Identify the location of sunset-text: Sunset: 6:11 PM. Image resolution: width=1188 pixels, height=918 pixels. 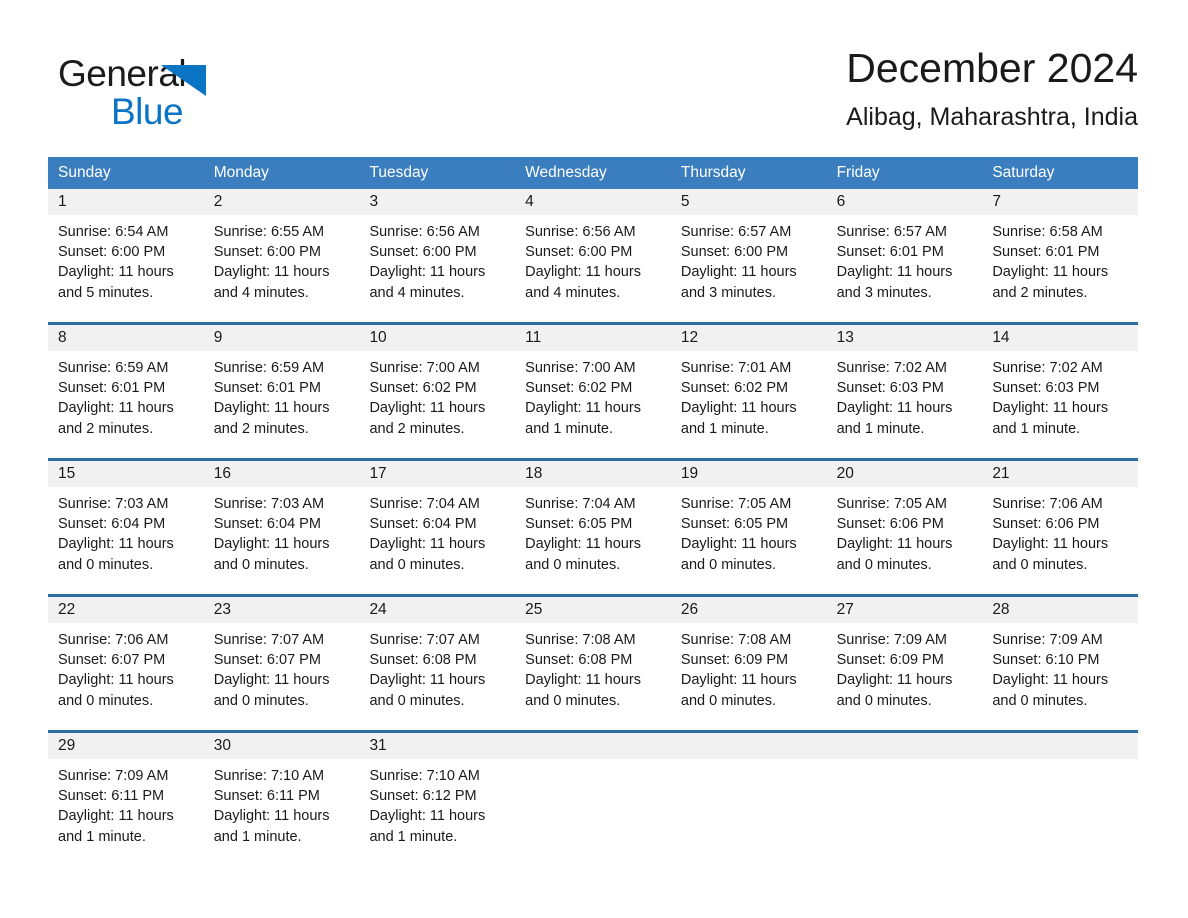
(266, 796).